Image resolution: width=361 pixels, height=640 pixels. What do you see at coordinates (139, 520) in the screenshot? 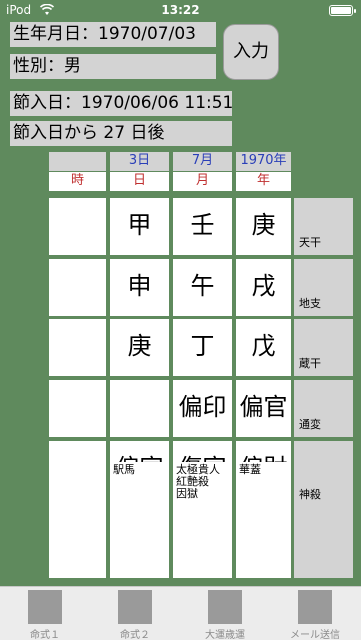
I see `shinsatsu-cell-day: 駅馬` at bounding box center [139, 520].